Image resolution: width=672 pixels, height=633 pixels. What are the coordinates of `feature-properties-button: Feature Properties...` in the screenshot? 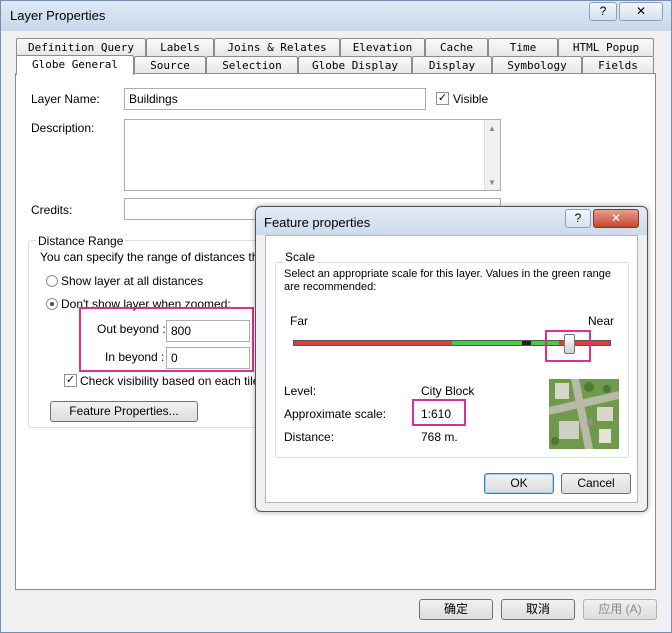 It's located at (124, 411).